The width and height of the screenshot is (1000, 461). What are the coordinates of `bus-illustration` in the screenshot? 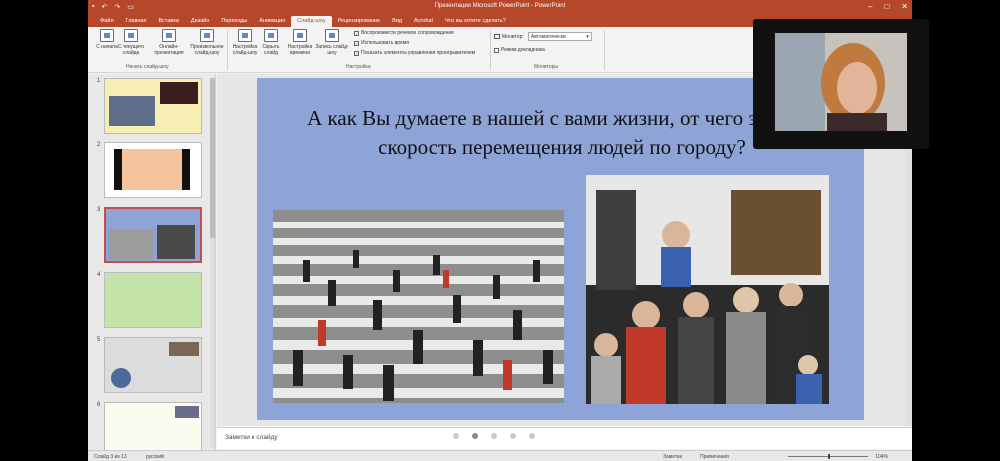 It's located at (707, 289).